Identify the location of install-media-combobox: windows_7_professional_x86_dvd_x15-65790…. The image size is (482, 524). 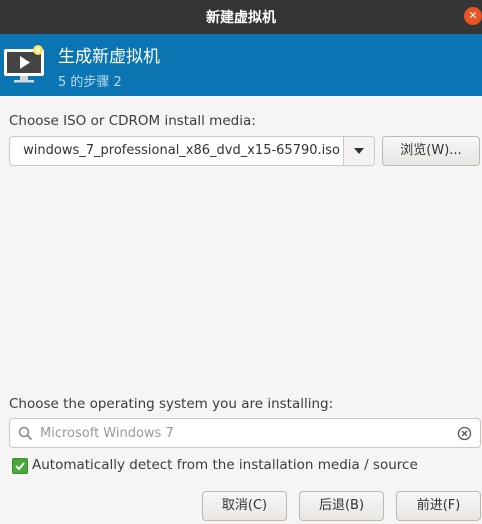
(192, 151).